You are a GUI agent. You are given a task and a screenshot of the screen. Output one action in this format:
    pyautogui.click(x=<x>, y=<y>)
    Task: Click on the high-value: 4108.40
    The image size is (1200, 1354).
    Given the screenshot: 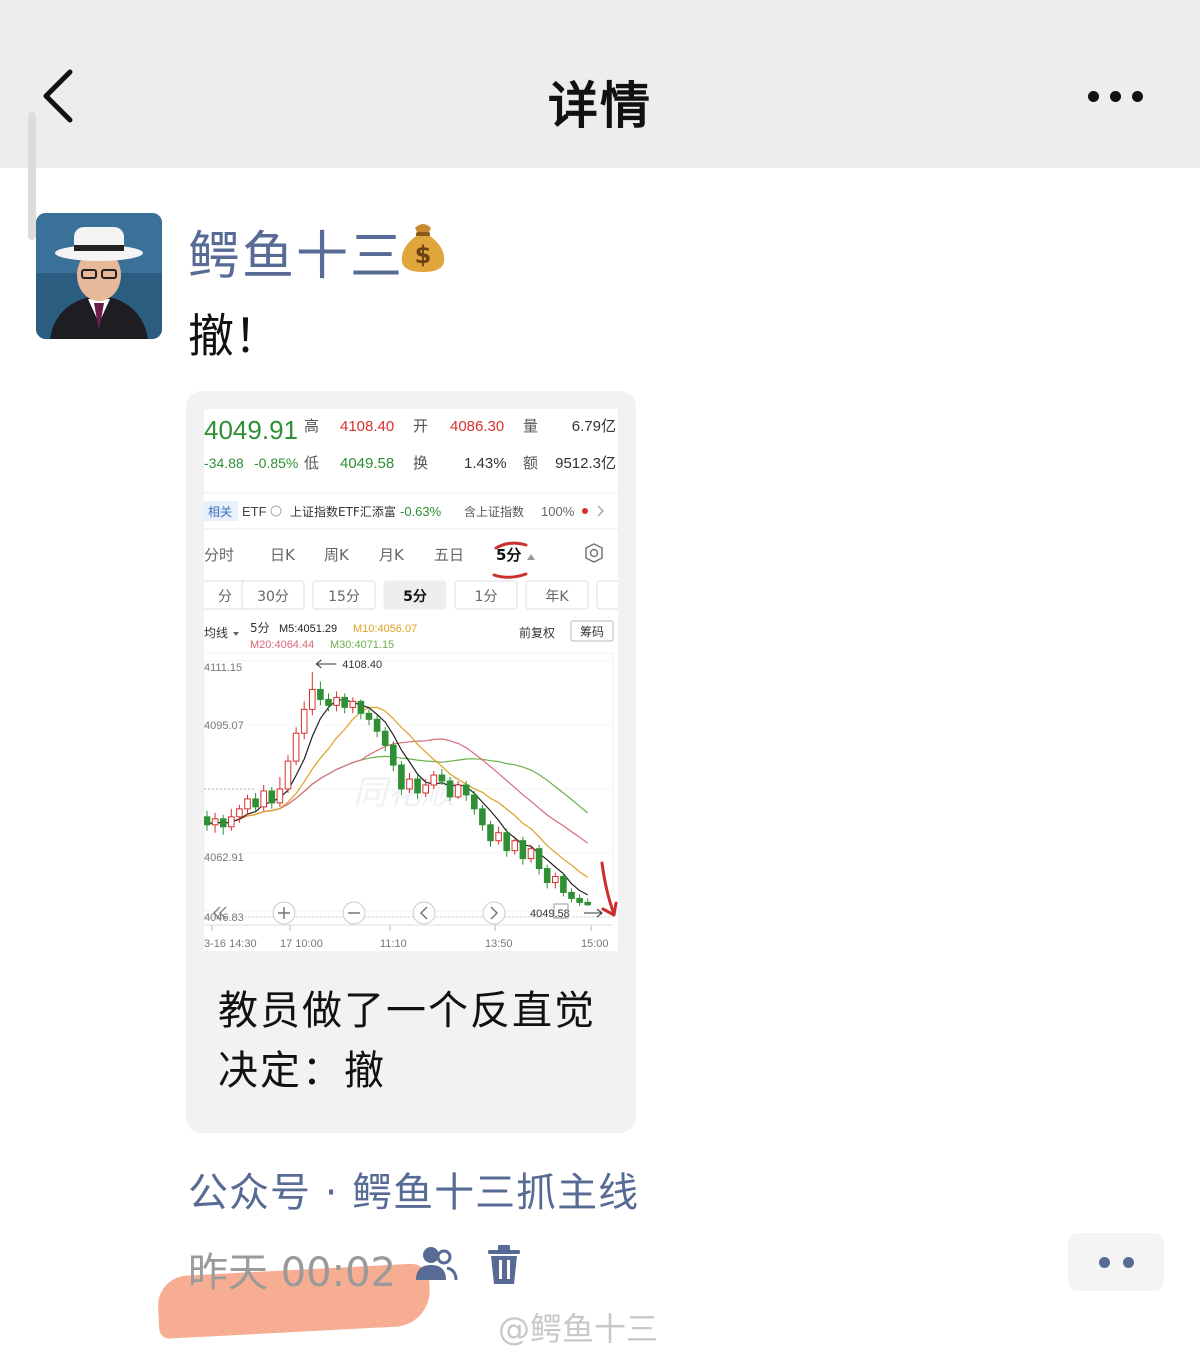 What is the action you would take?
    pyautogui.click(x=367, y=426)
    